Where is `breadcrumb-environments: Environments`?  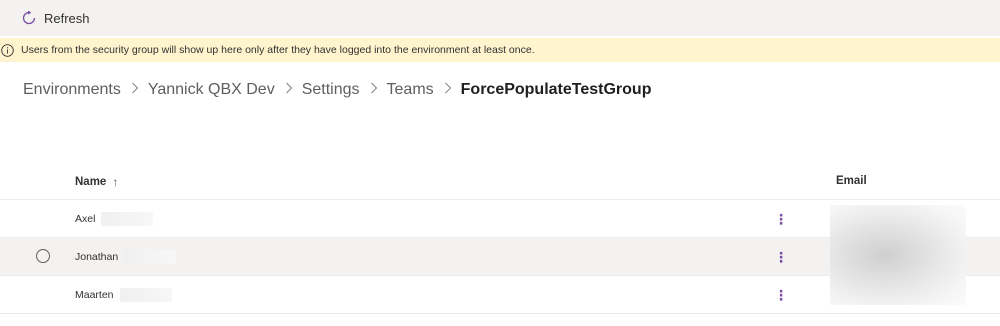 breadcrumb-environments: Environments is located at coordinates (72, 90).